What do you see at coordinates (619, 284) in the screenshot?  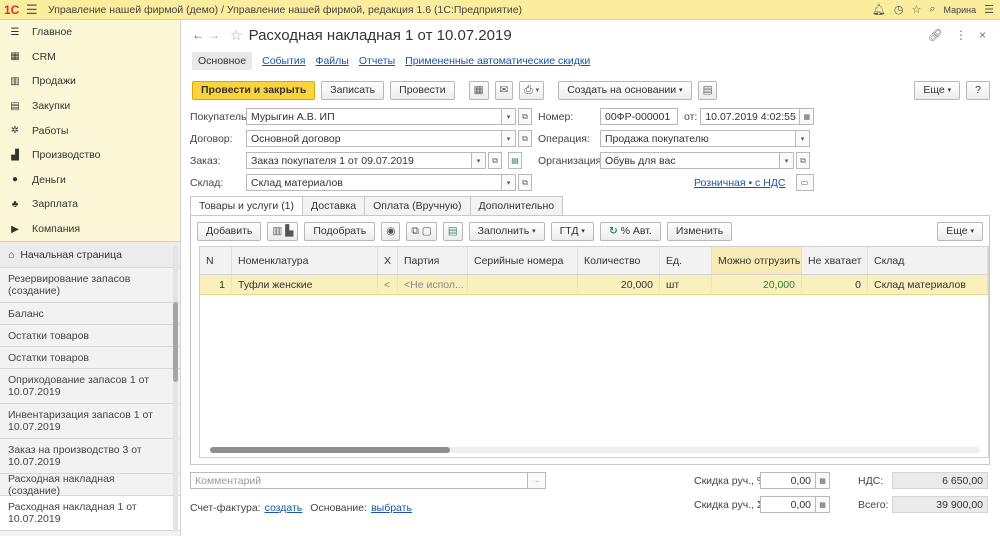 I see `table-cell-qty: 20,000` at bounding box center [619, 284].